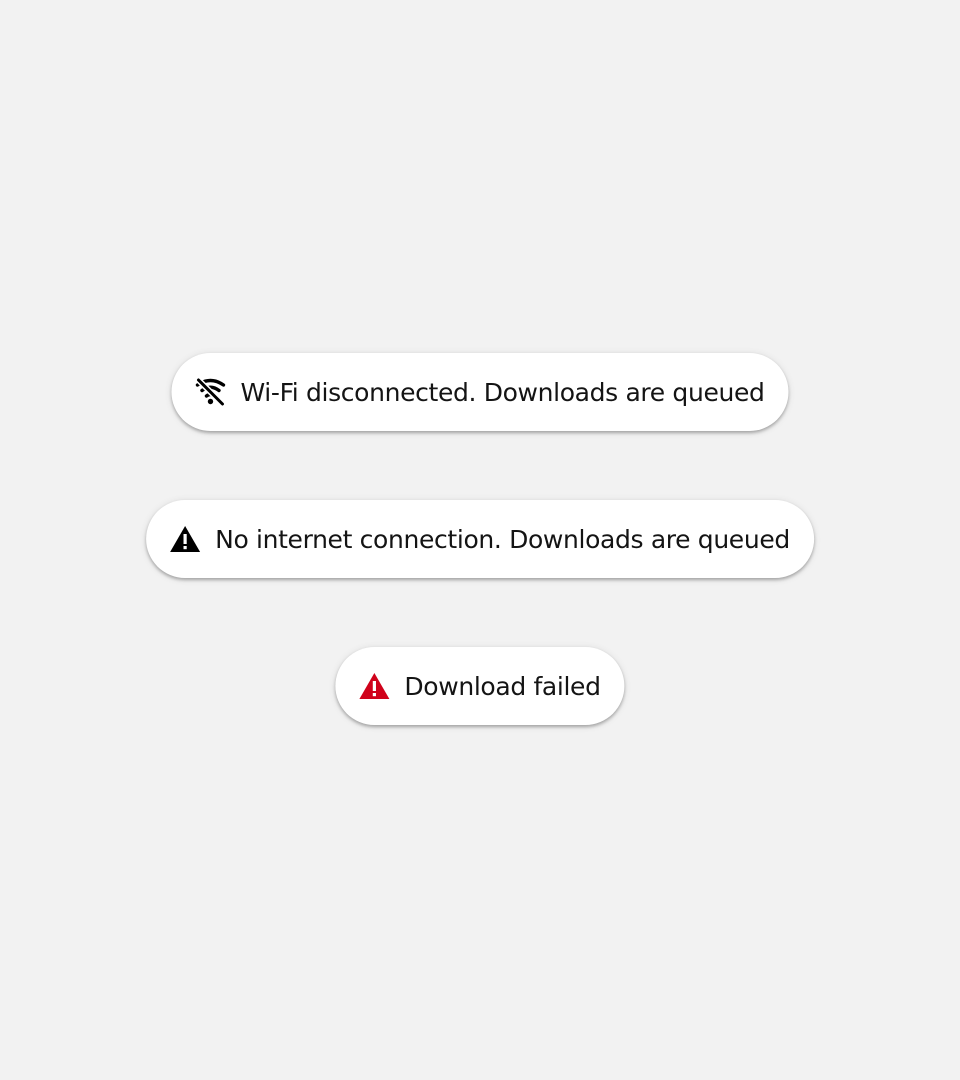 The height and width of the screenshot is (1080, 960). Describe the element at coordinates (502, 686) in the screenshot. I see `toast-message: Download failed` at that location.